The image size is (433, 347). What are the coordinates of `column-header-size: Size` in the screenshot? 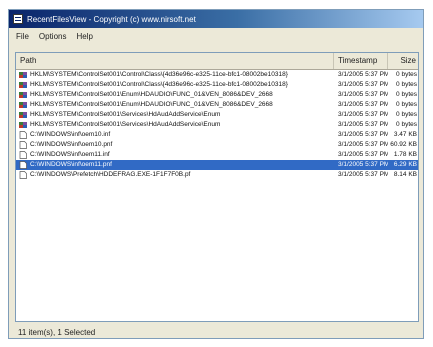 It's located at (403, 61).